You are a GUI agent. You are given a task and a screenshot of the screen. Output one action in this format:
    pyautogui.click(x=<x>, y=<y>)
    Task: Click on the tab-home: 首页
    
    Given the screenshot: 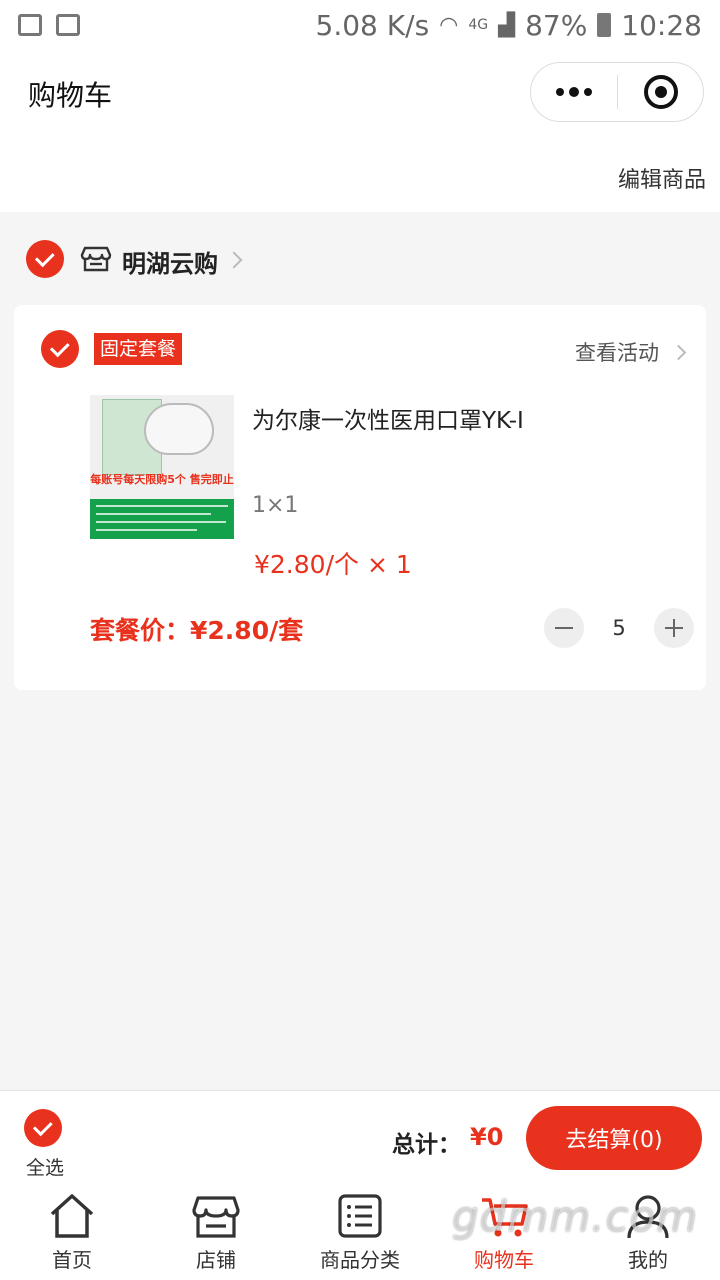 What is the action you would take?
    pyautogui.click(x=72, y=1230)
    